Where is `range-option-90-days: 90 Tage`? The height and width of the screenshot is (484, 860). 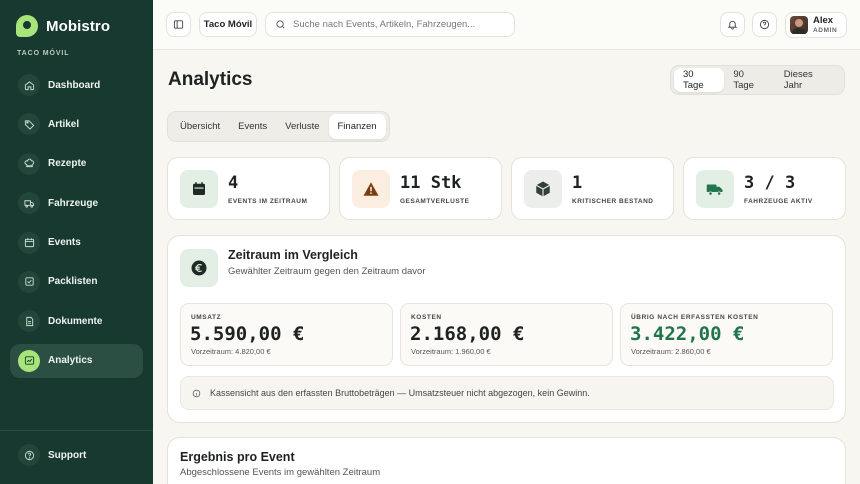
range-option-90-days: 90 Tage is located at coordinates (749, 80).